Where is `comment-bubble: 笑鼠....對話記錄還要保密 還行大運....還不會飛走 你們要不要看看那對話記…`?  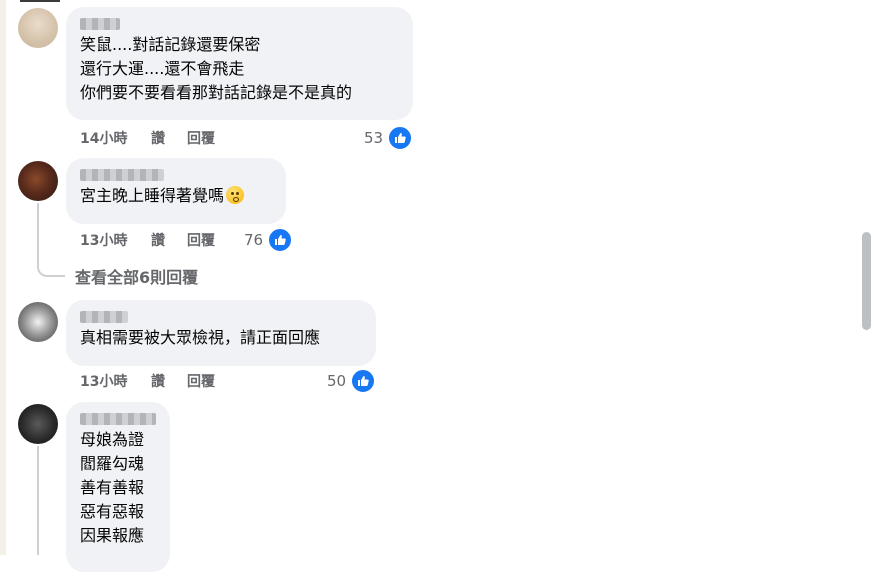 comment-bubble: 笑鼠....對話記錄還要保密 還行大運....還不會飛走 你們要不要看看那對話記… is located at coordinates (239, 63).